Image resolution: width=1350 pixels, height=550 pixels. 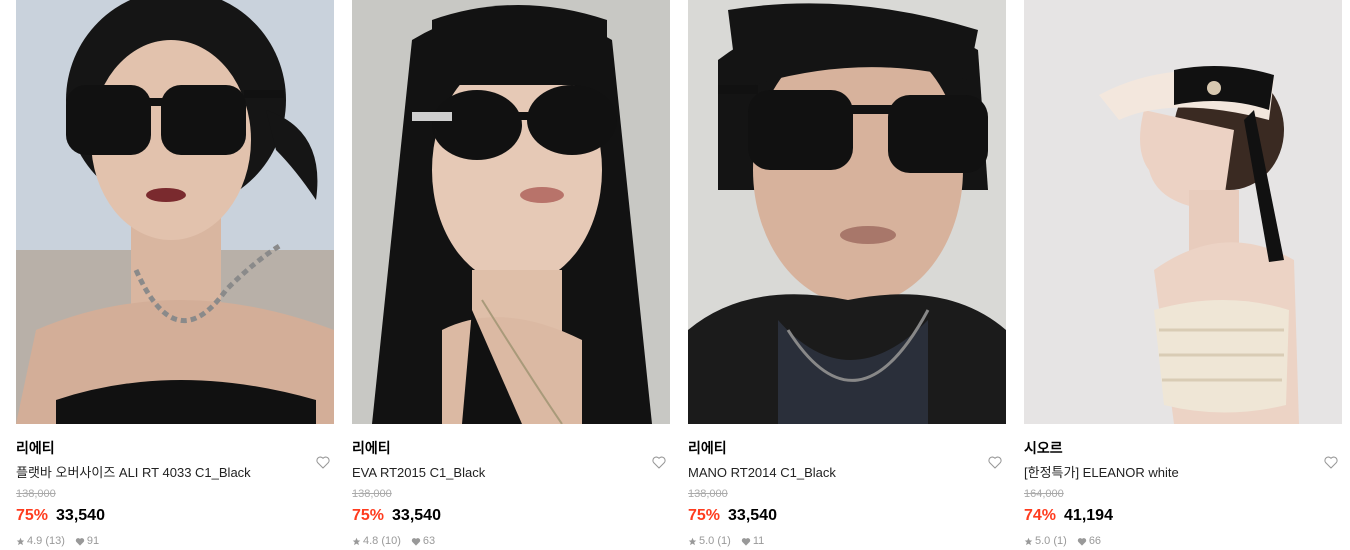 I want to click on price-row: 74% 41,194, so click(x=1183, y=516).